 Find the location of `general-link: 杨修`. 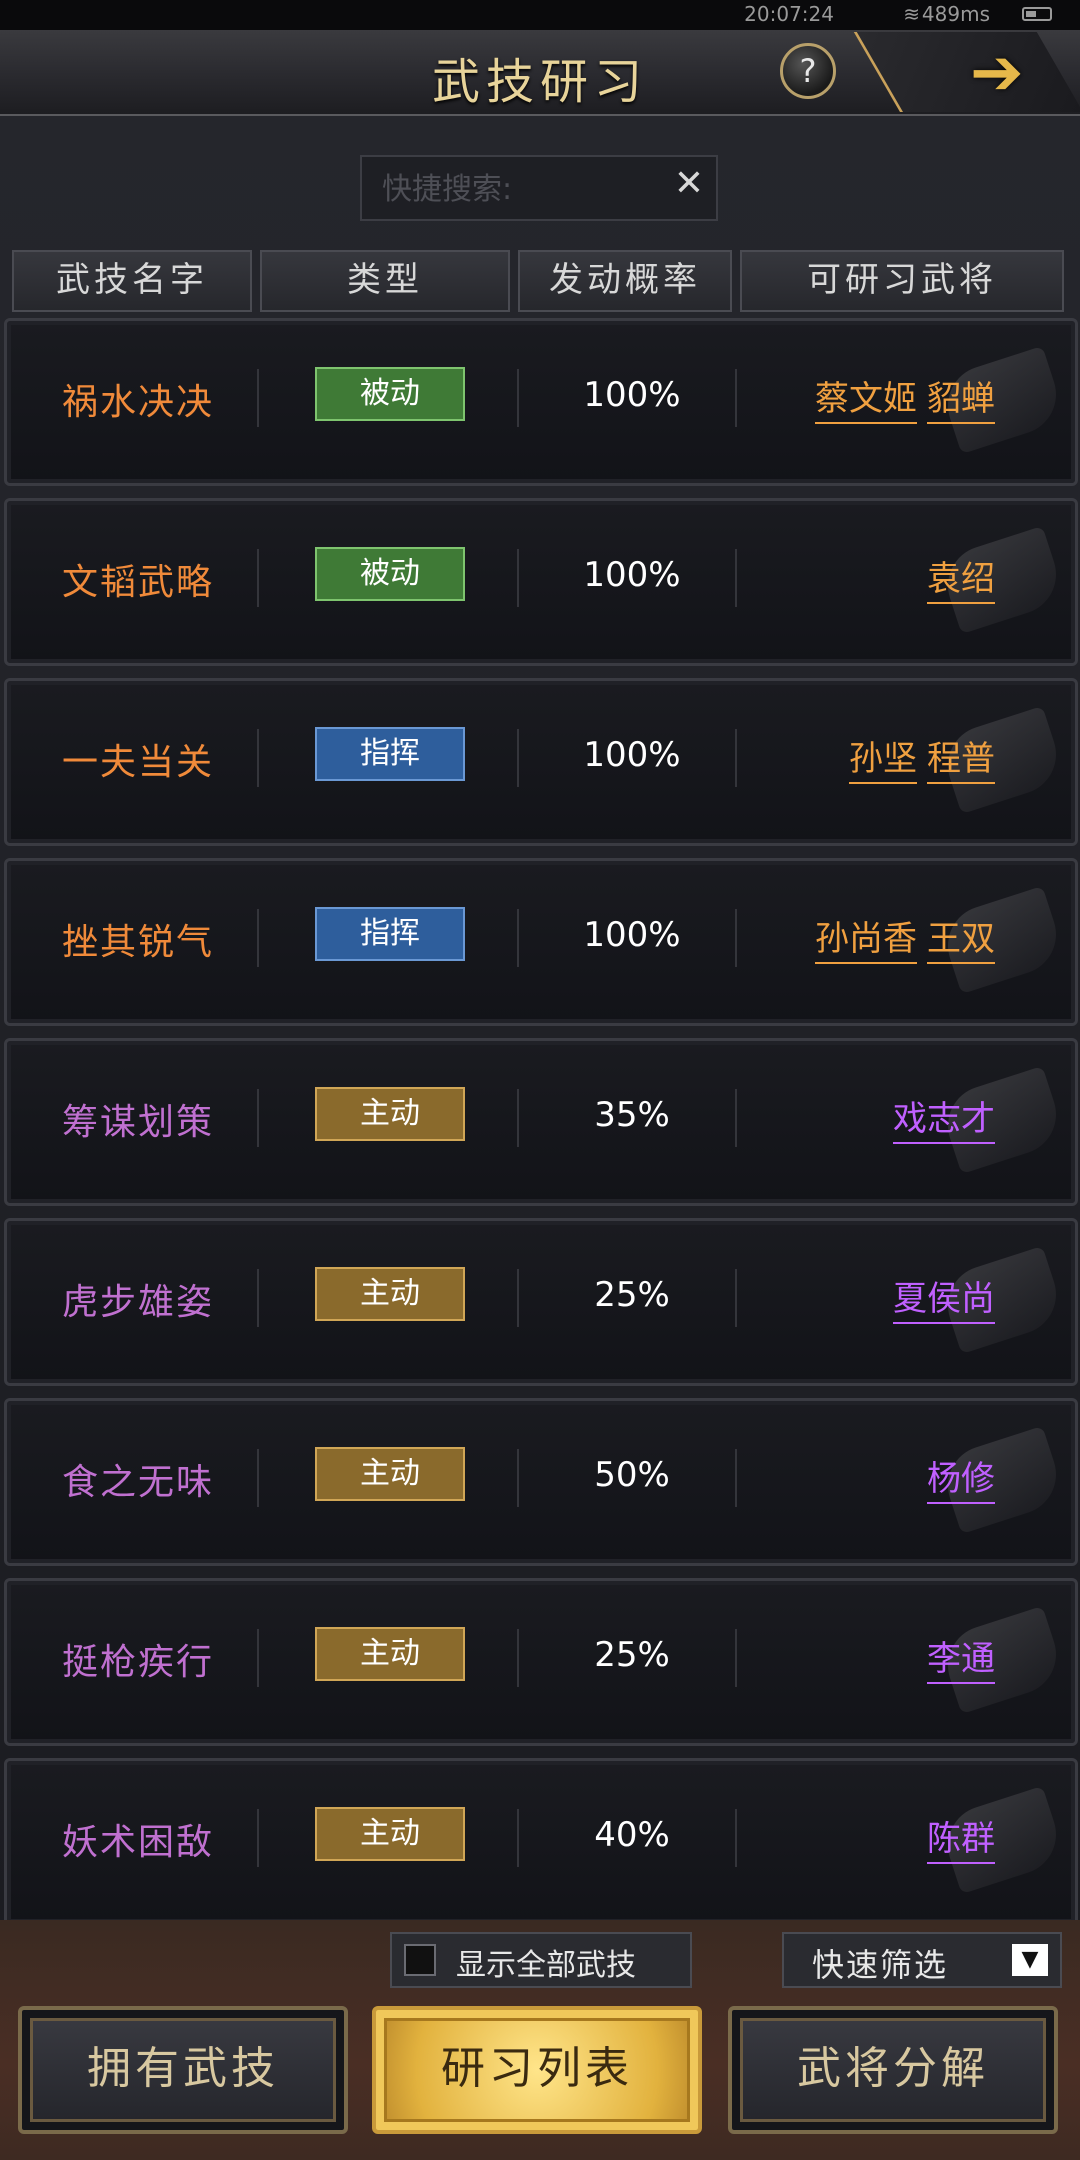

general-link: 杨修 is located at coordinates (961, 1477).